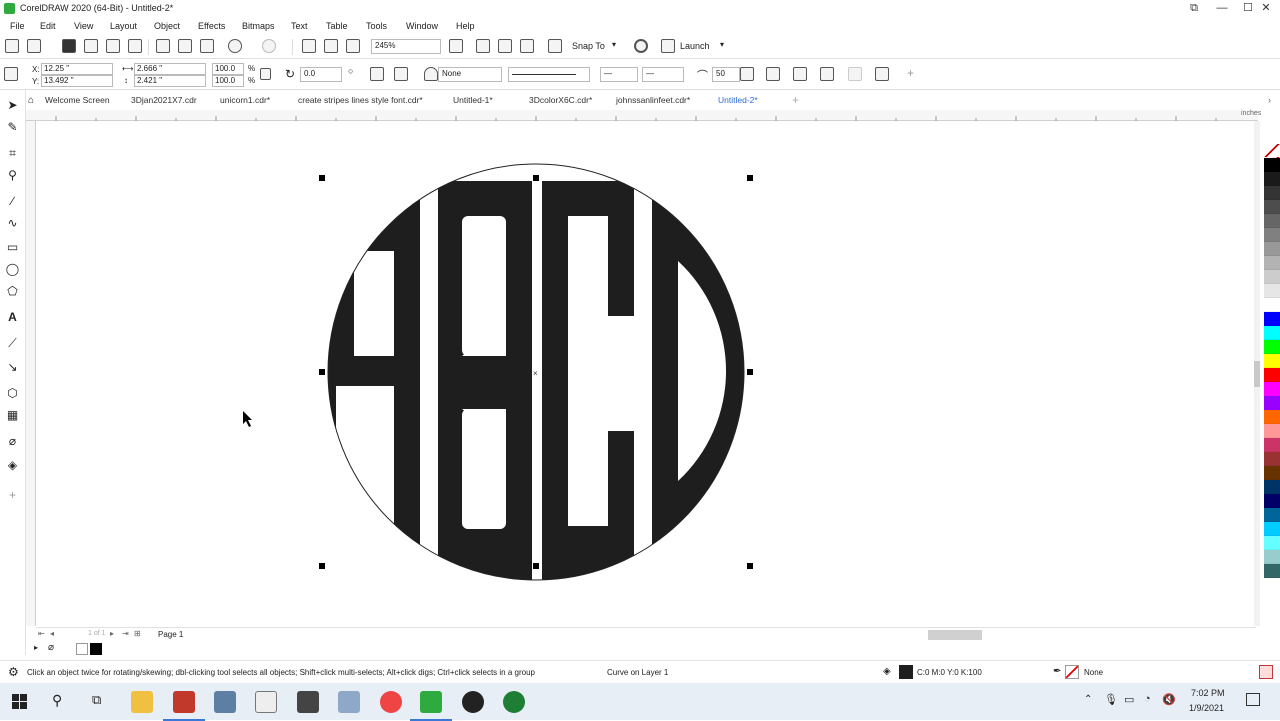 Image resolution: width=1280 pixels, height=721 pixels. I want to click on page-first-icon: ⇤, so click(41, 633).